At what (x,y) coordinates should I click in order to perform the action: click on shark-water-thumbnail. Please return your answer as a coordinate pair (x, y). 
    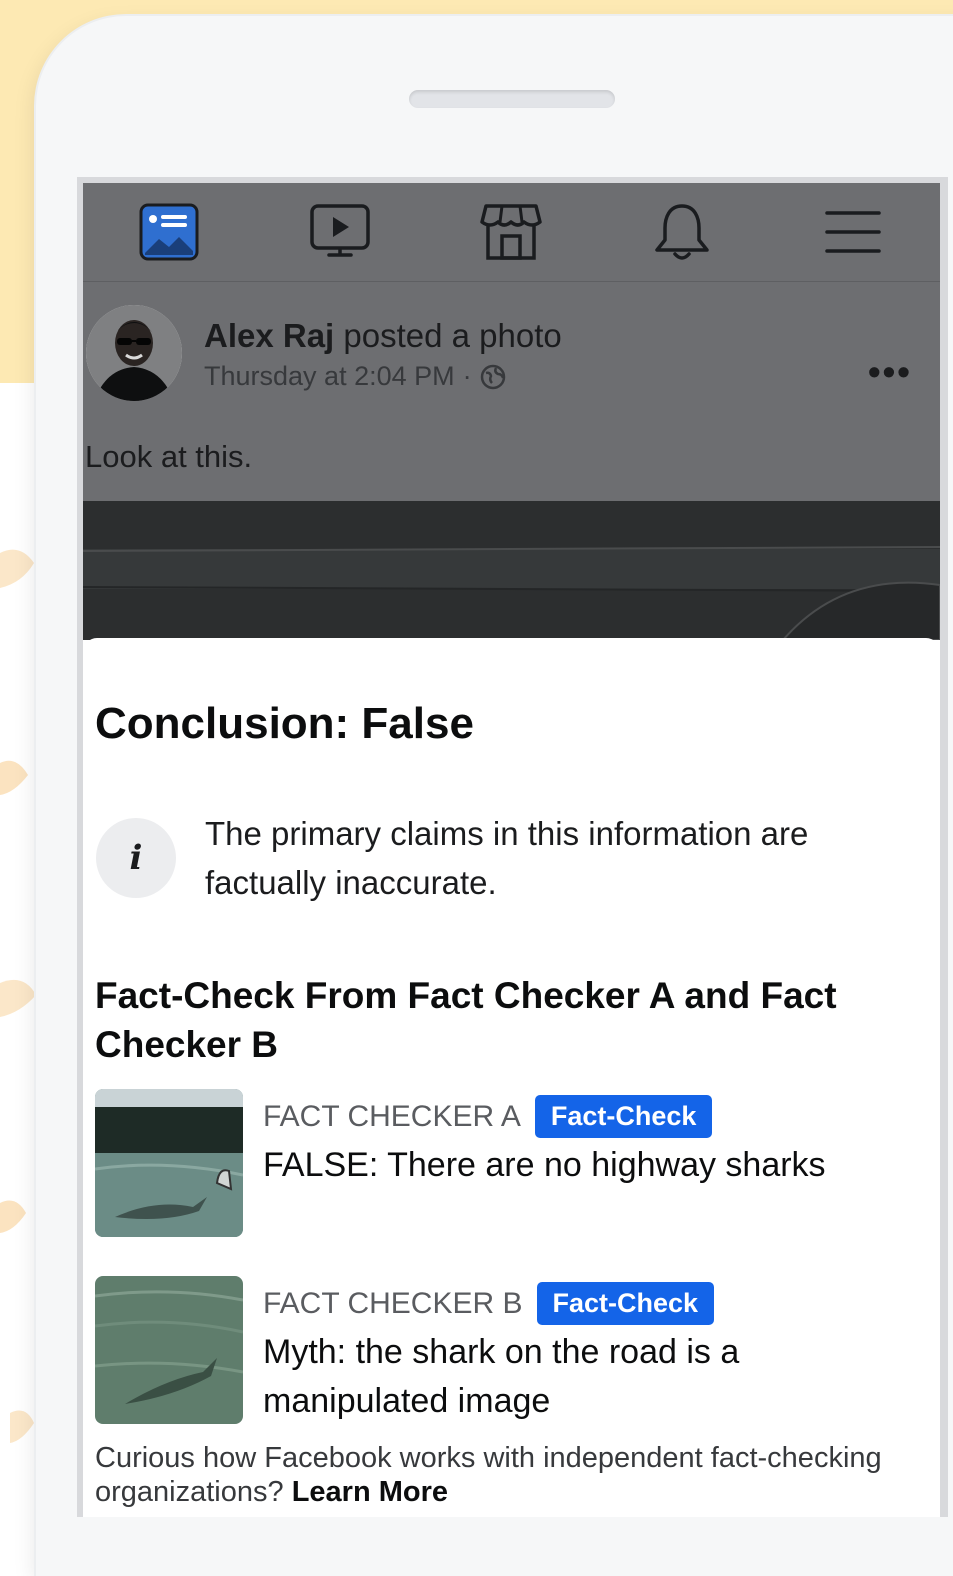
    Looking at the image, I should click on (169, 1350).